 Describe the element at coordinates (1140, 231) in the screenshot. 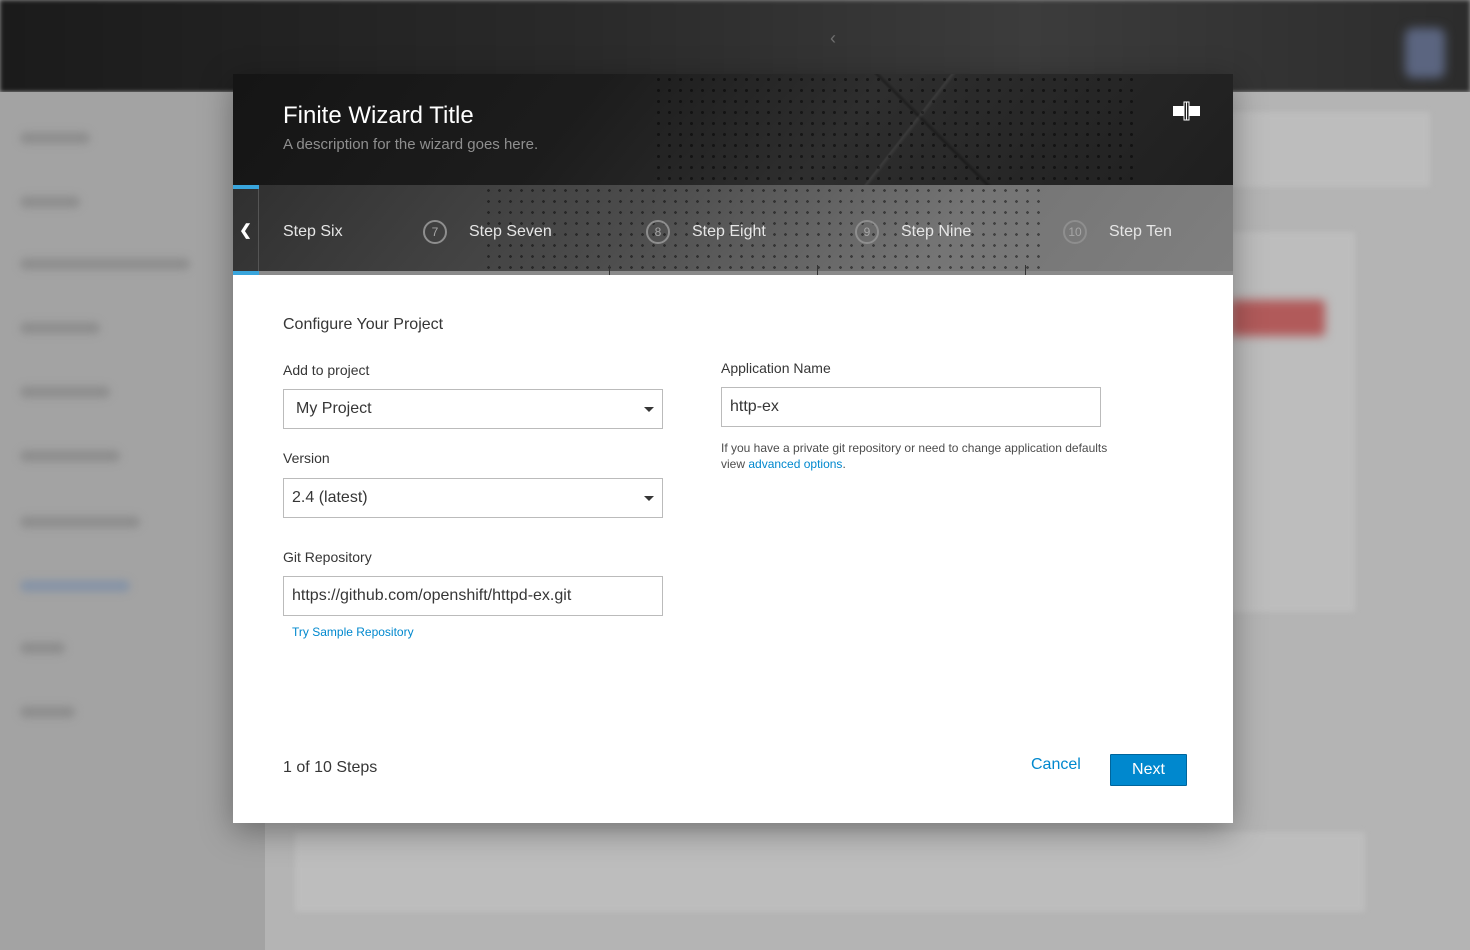

I see `step-label: Step Ten` at that location.